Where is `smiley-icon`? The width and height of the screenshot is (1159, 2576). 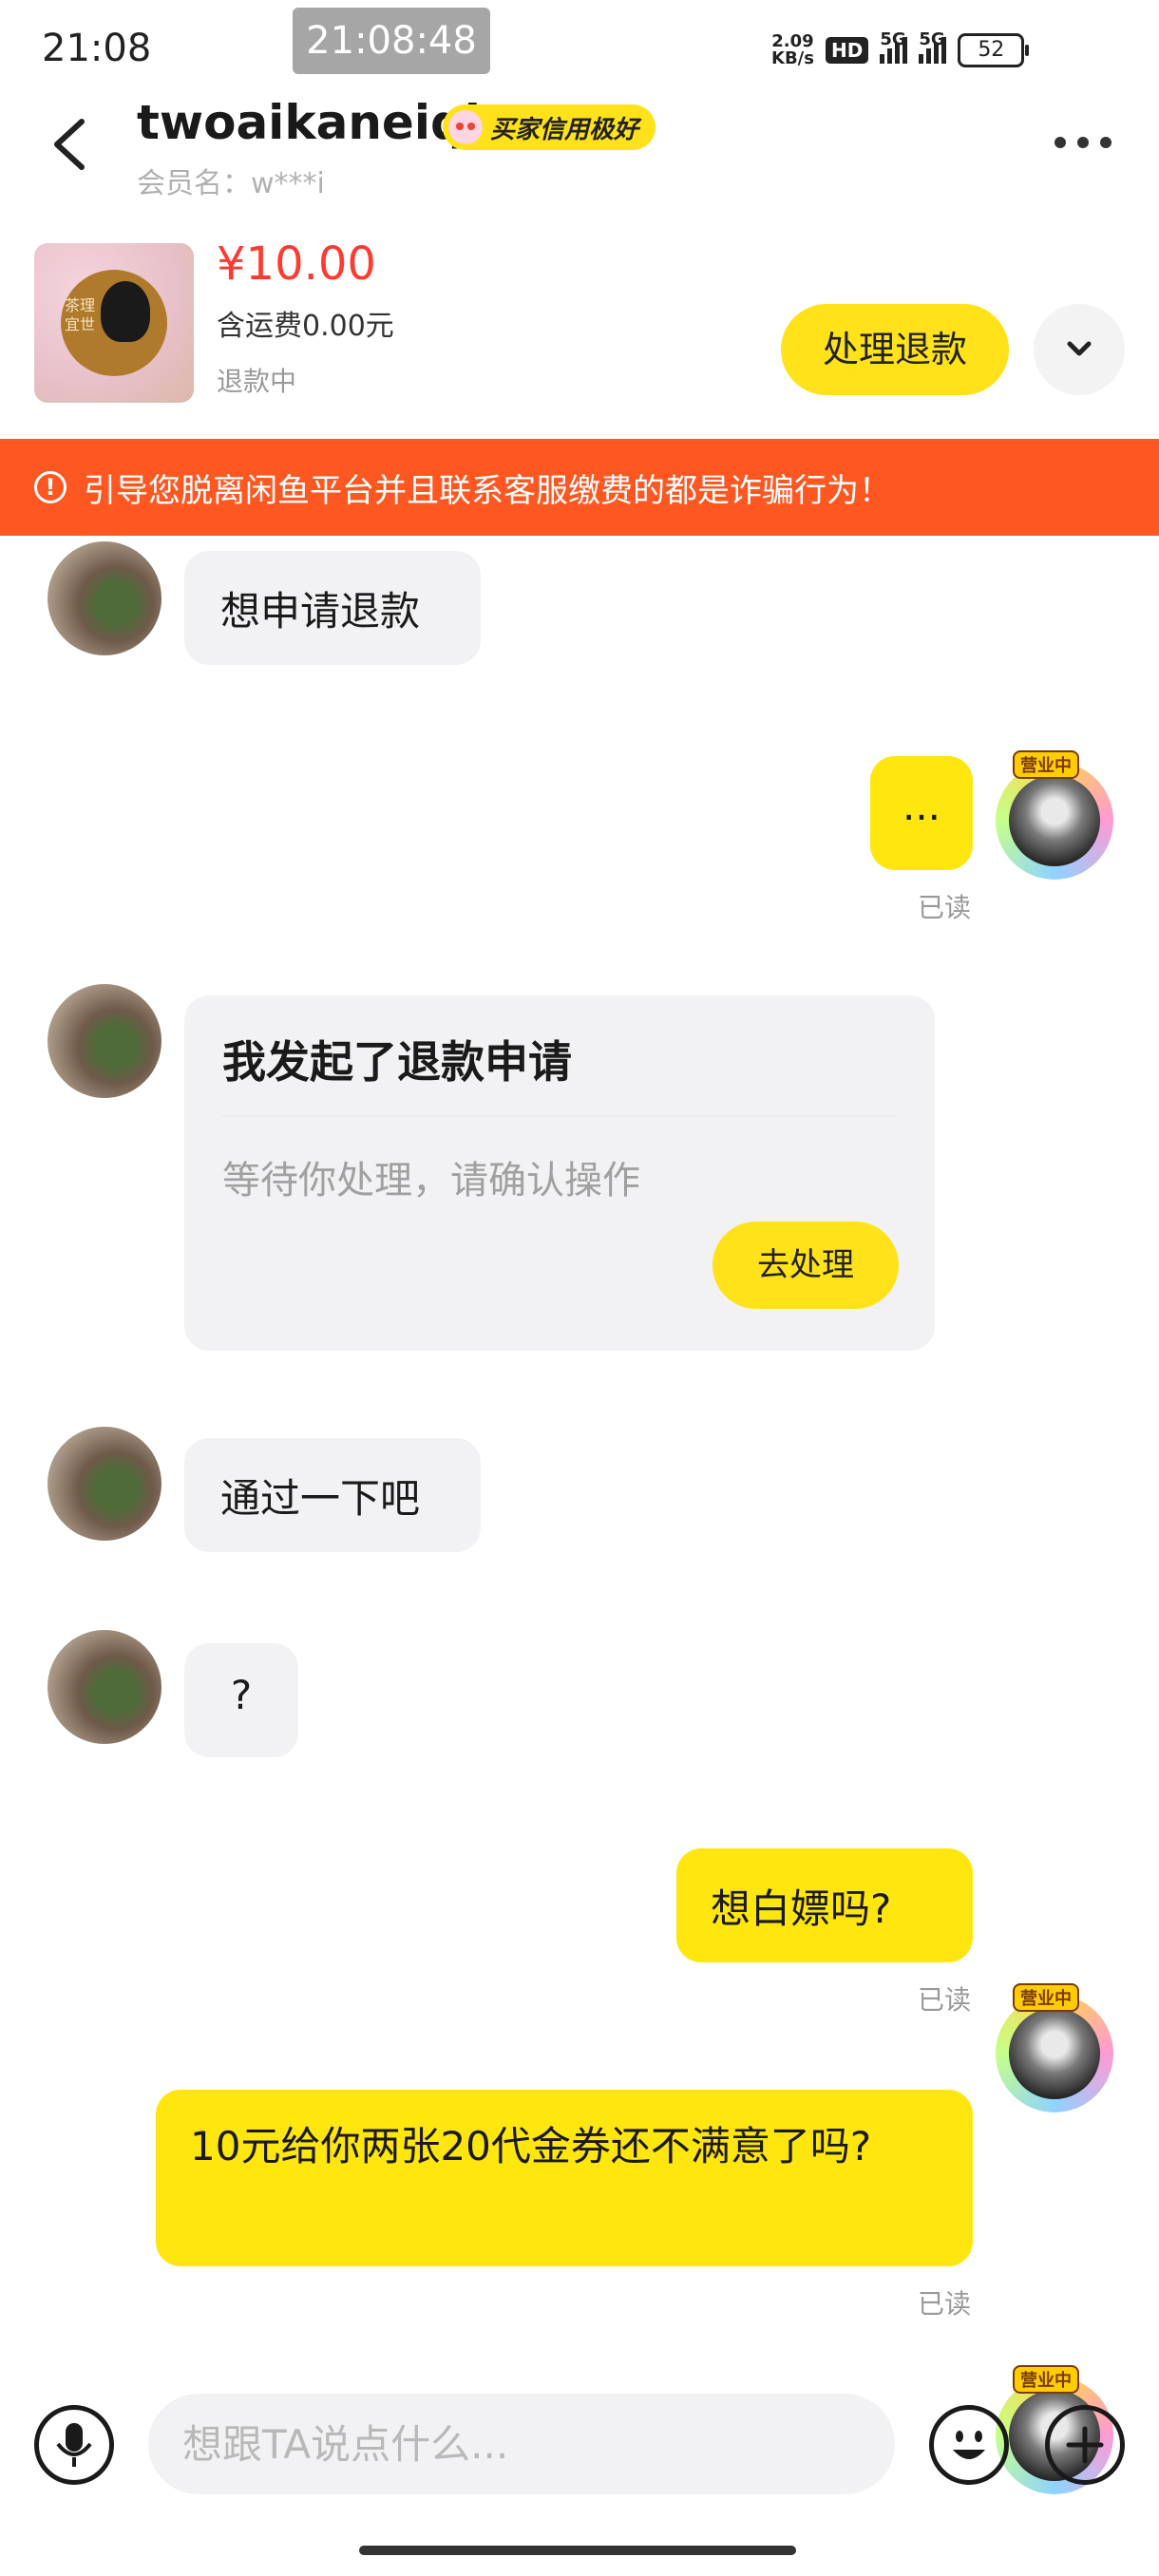 smiley-icon is located at coordinates (969, 2445).